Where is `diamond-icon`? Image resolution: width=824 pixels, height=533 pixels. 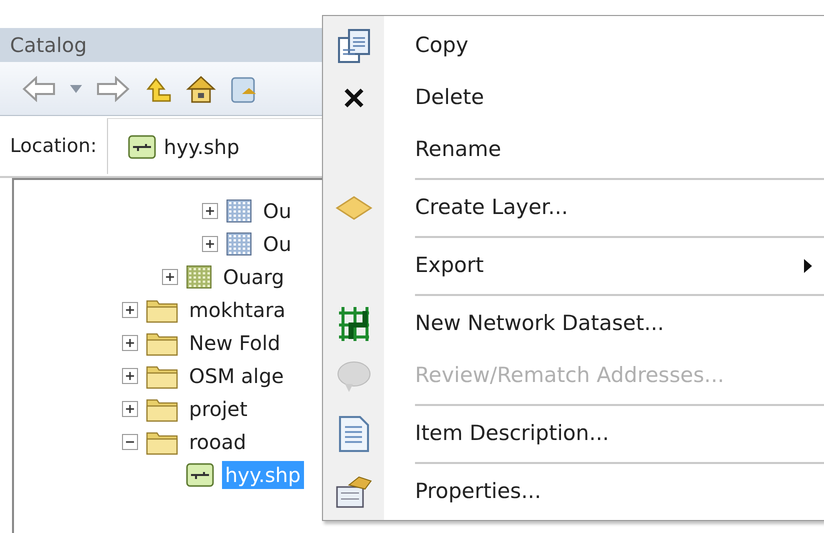
diamond-icon is located at coordinates (353, 208).